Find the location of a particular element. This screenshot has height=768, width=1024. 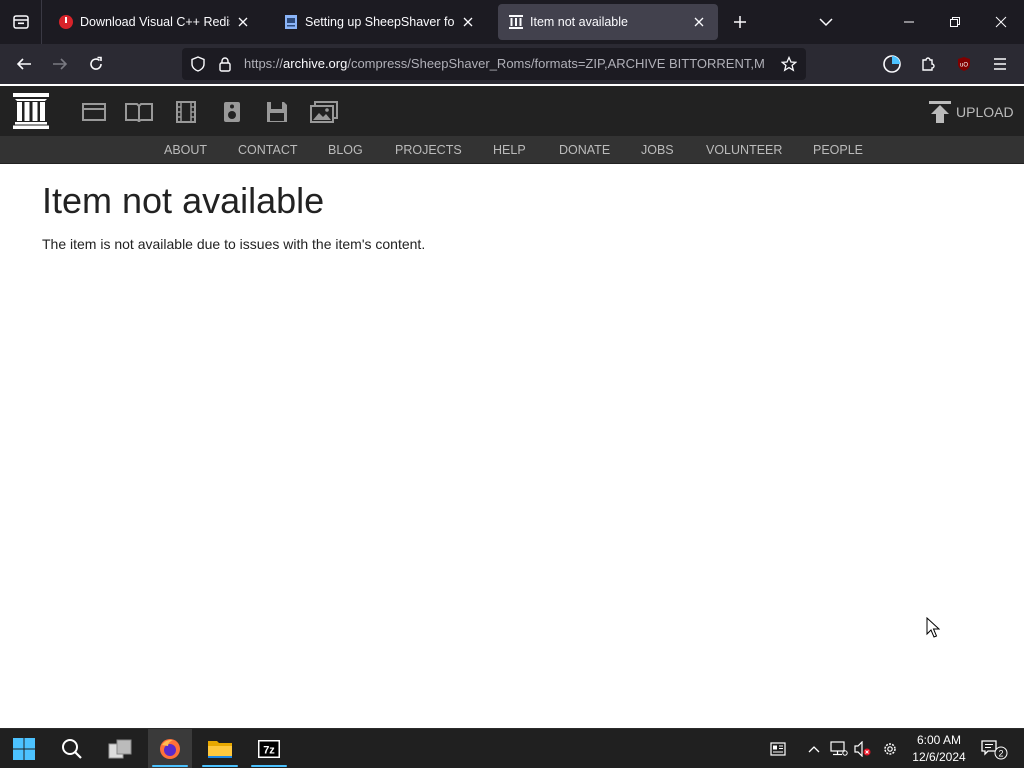

bookmark-star-icon is located at coordinates (789, 64).